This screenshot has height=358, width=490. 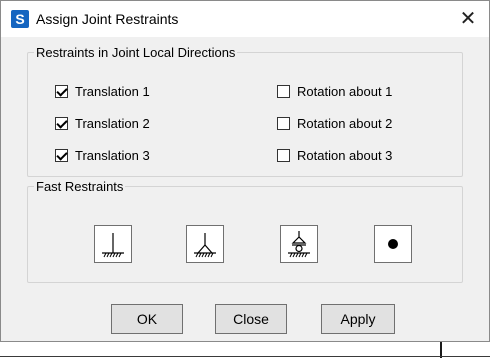 I want to click on translation-3-checkbox: Translation 3, so click(x=102, y=155).